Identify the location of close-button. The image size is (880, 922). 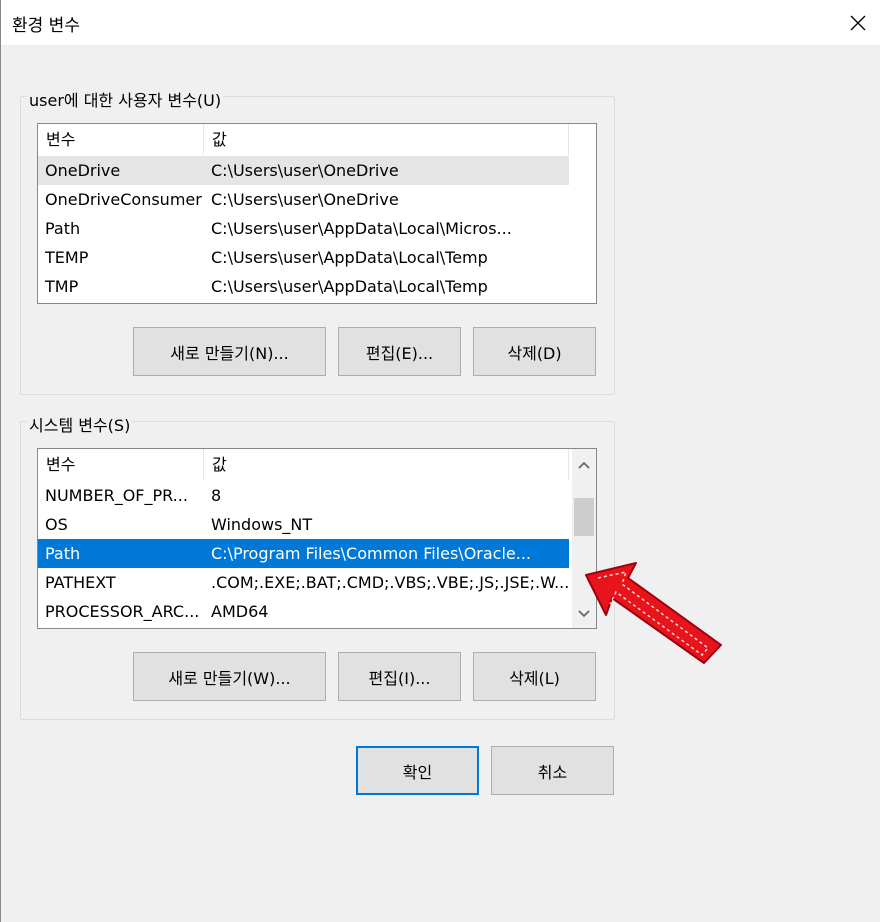
(857, 22).